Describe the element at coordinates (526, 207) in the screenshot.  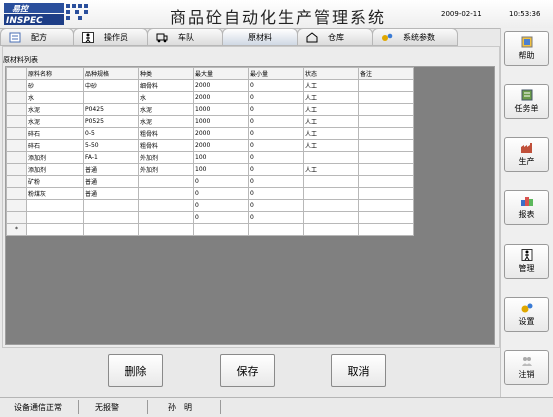
I see `report-button: 报表` at that location.